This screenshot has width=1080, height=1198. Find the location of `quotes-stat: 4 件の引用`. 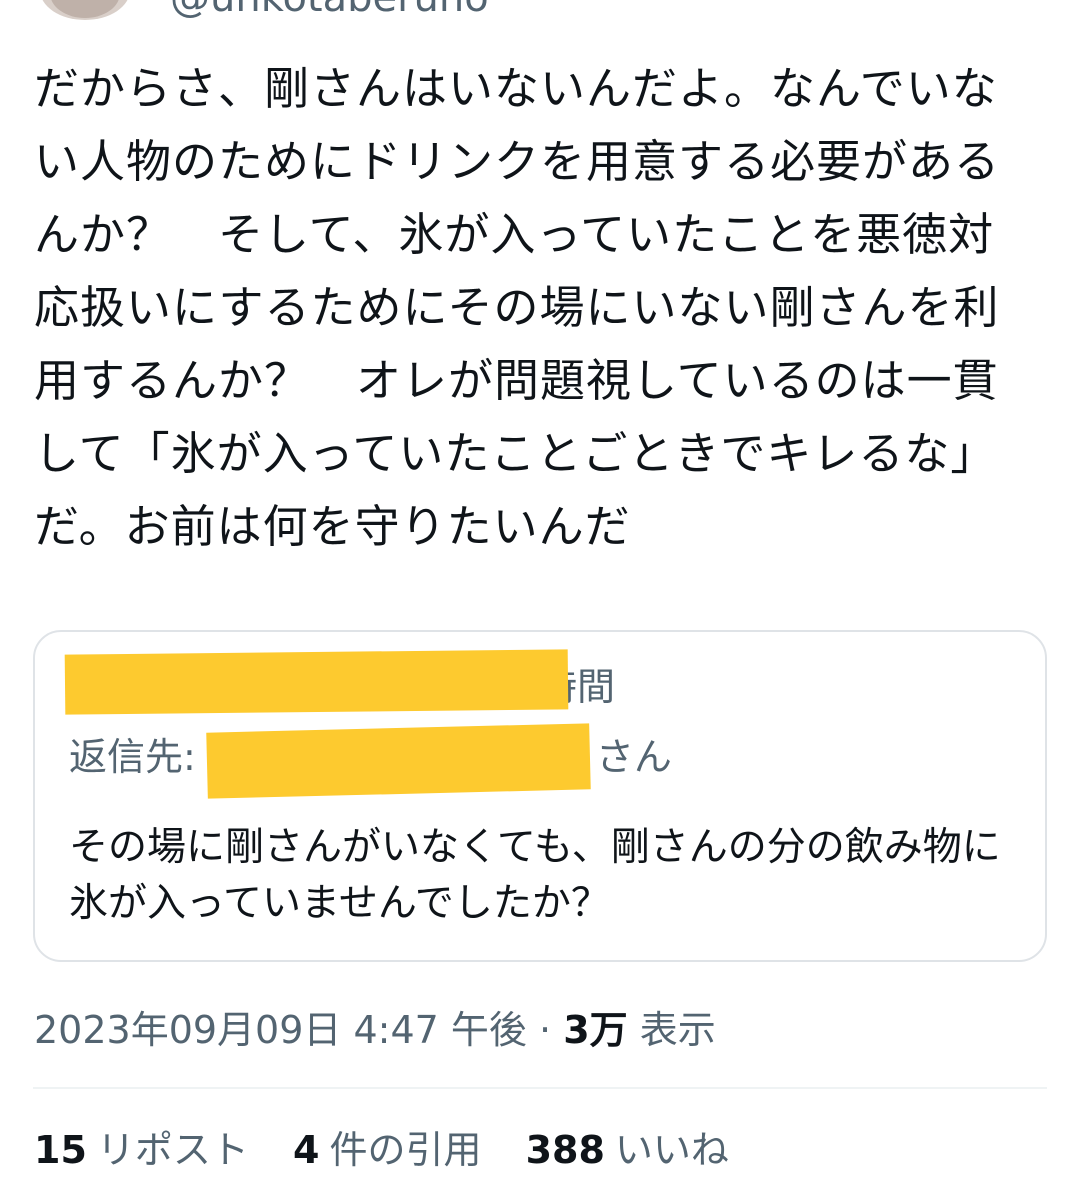

quotes-stat: 4 件の引用 is located at coordinates (387, 1150).